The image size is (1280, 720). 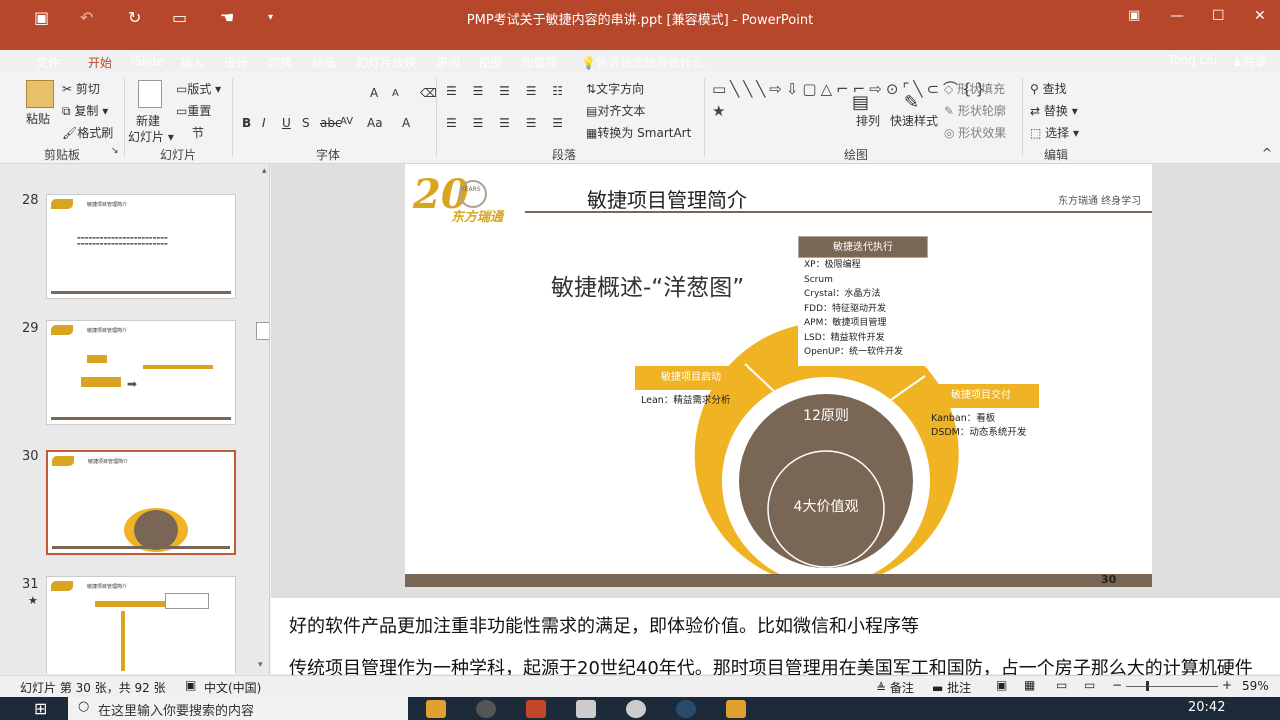 I want to click on group-font: 字体, so click(x=328, y=155).